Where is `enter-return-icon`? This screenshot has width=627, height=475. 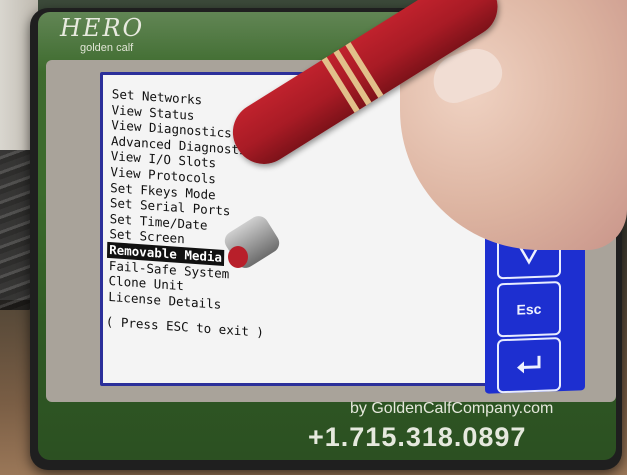
enter-return-icon is located at coordinates (529, 364).